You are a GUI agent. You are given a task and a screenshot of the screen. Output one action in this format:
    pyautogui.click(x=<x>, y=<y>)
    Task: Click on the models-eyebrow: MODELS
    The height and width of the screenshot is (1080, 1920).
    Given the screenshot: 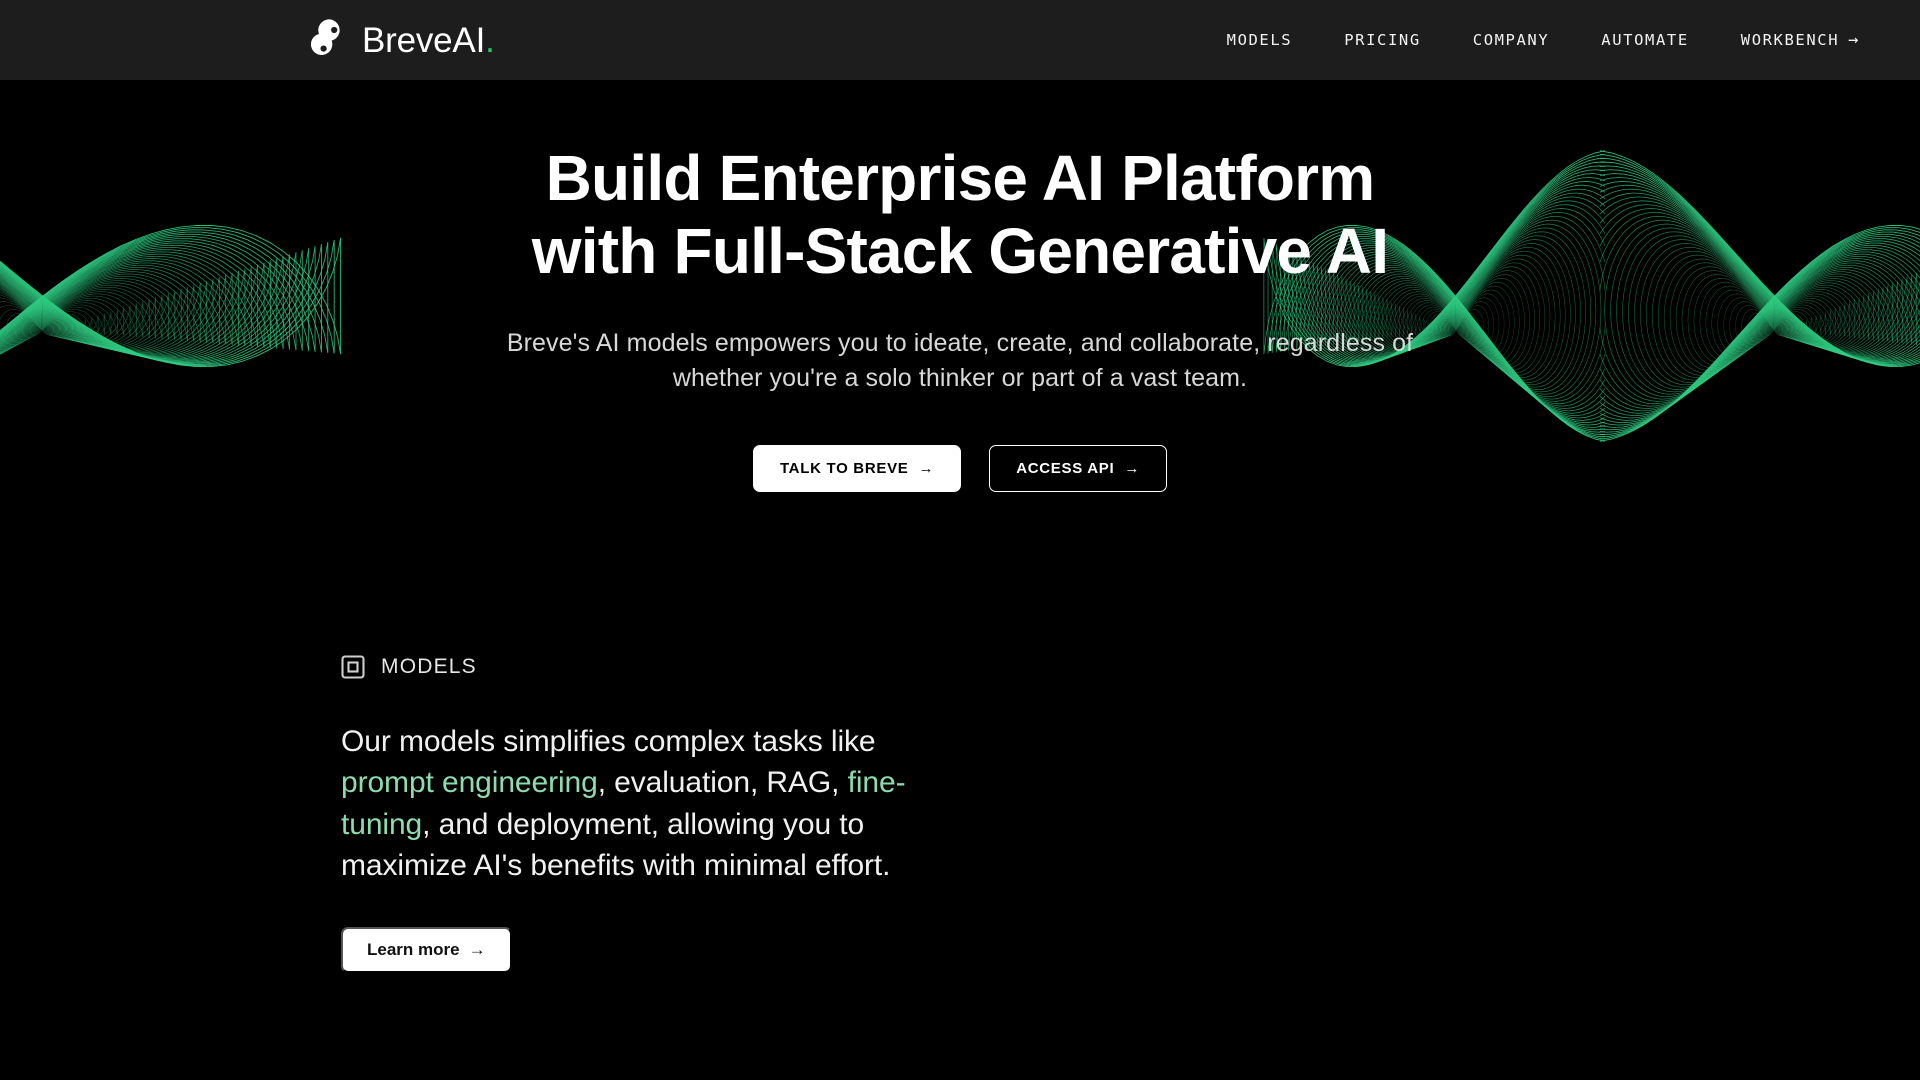 What is the action you would take?
    pyautogui.click(x=651, y=667)
    